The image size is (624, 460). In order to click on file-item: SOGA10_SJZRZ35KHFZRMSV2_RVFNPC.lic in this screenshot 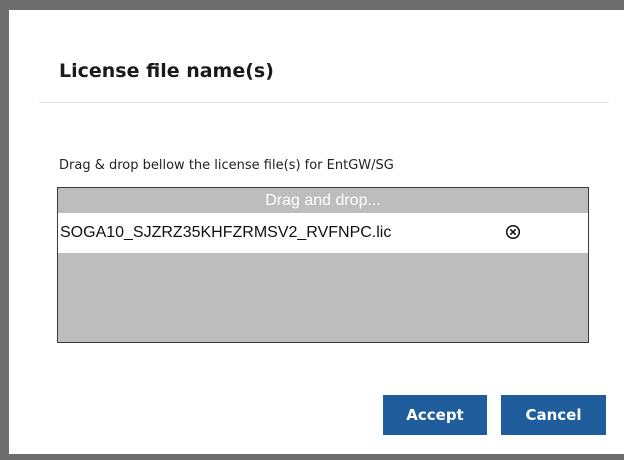, I will do `click(323, 233)`.